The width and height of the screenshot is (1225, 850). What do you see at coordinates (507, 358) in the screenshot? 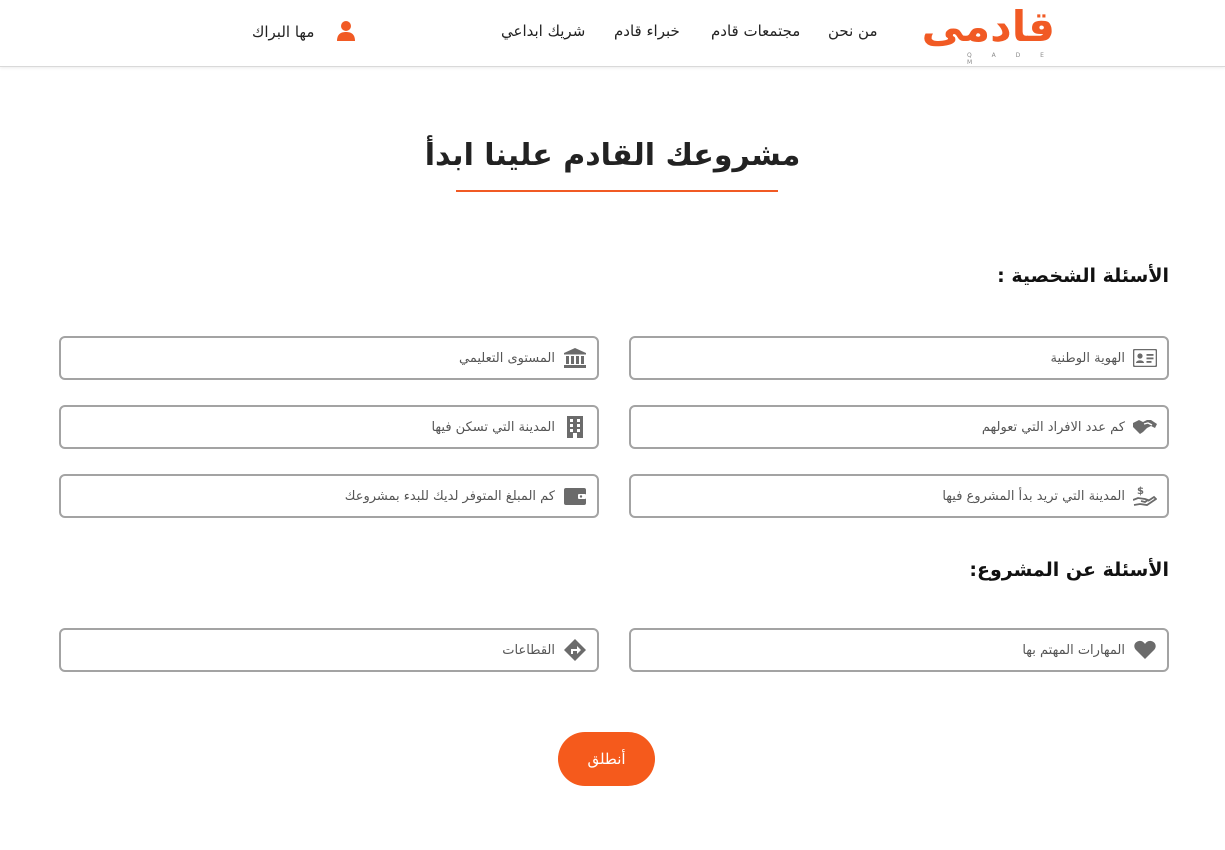
I see `education-level-placeholder: المستوى التعليمي` at bounding box center [507, 358].